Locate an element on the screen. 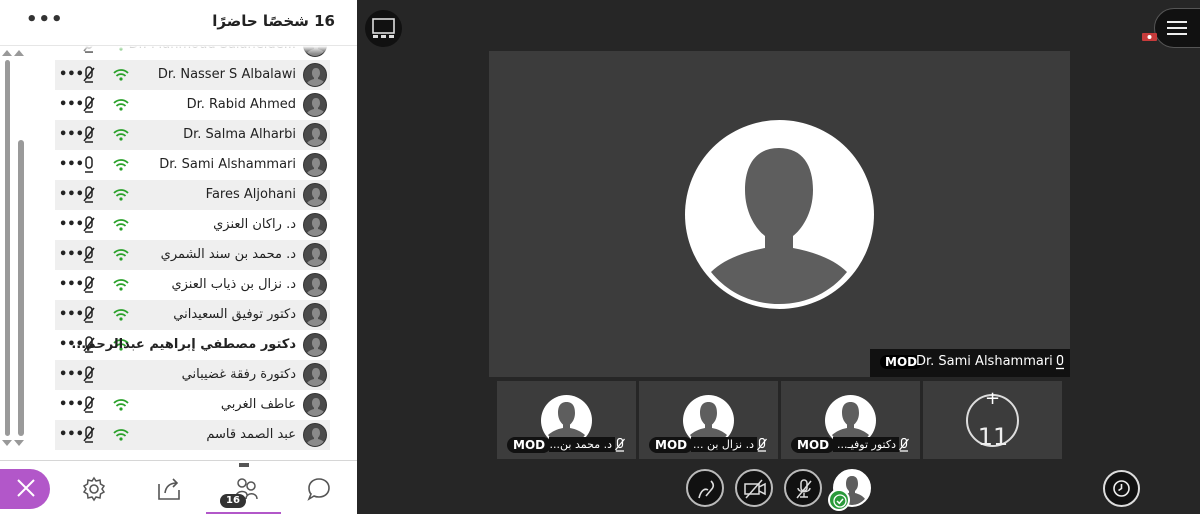 The height and width of the screenshot is (514, 1200). scroll-thumb is located at coordinates (21, 288).